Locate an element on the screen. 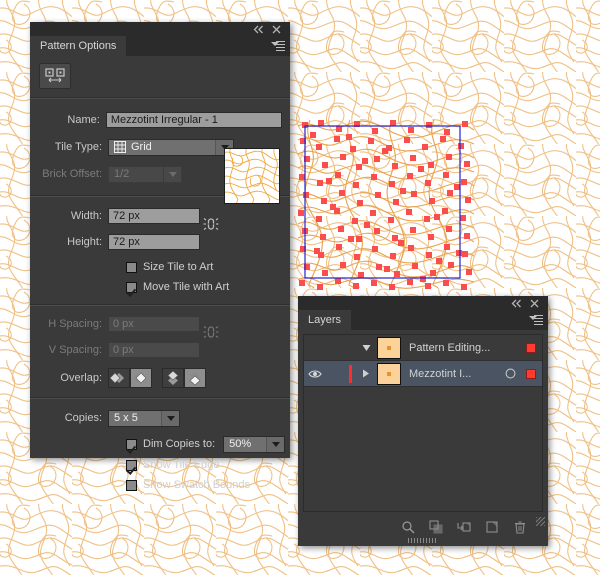 The image size is (600, 575). show-tile-edge-label: Show Tile Edge is located at coordinates (181, 465).